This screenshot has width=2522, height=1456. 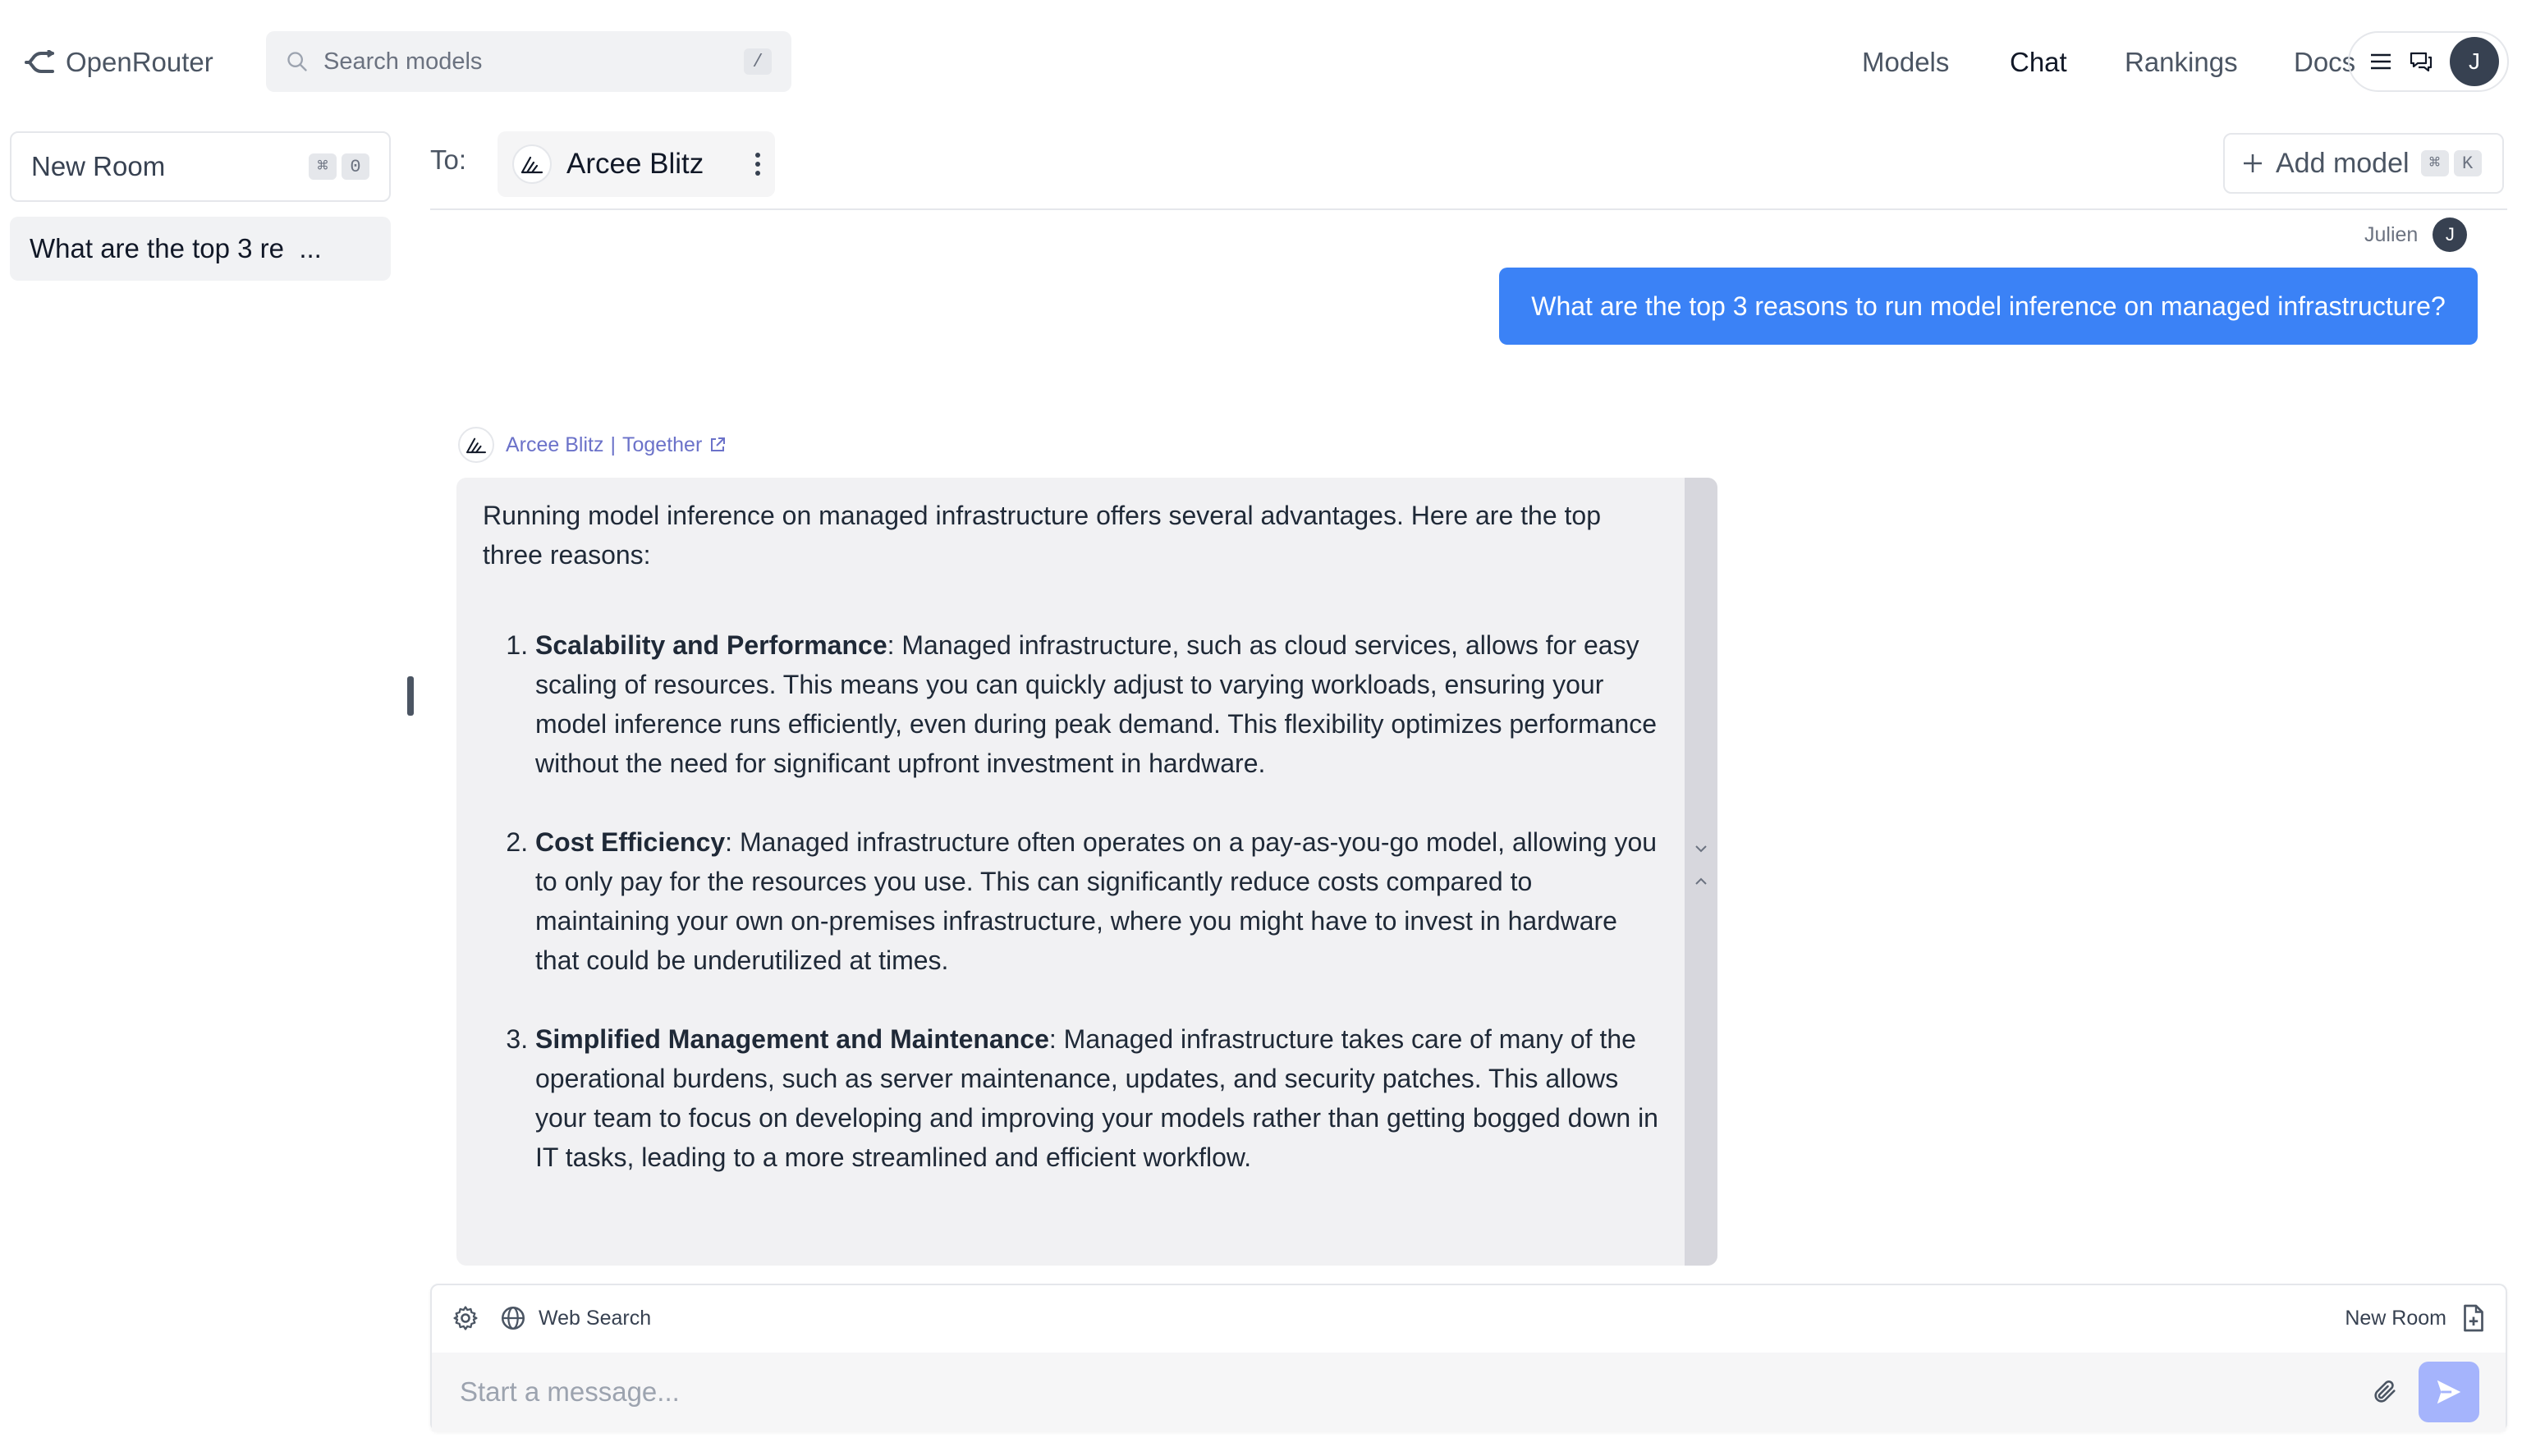 I want to click on search-input, so click(x=526, y=62).